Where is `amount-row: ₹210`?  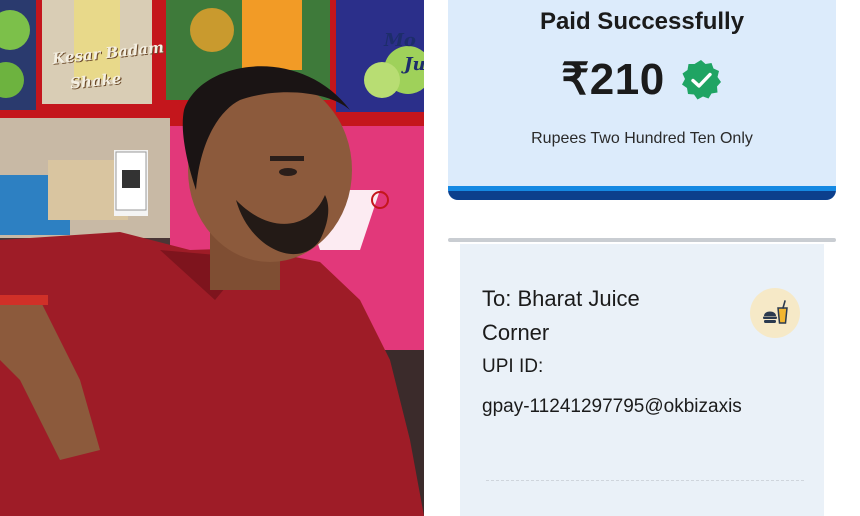
amount-row: ₹210 is located at coordinates (642, 79).